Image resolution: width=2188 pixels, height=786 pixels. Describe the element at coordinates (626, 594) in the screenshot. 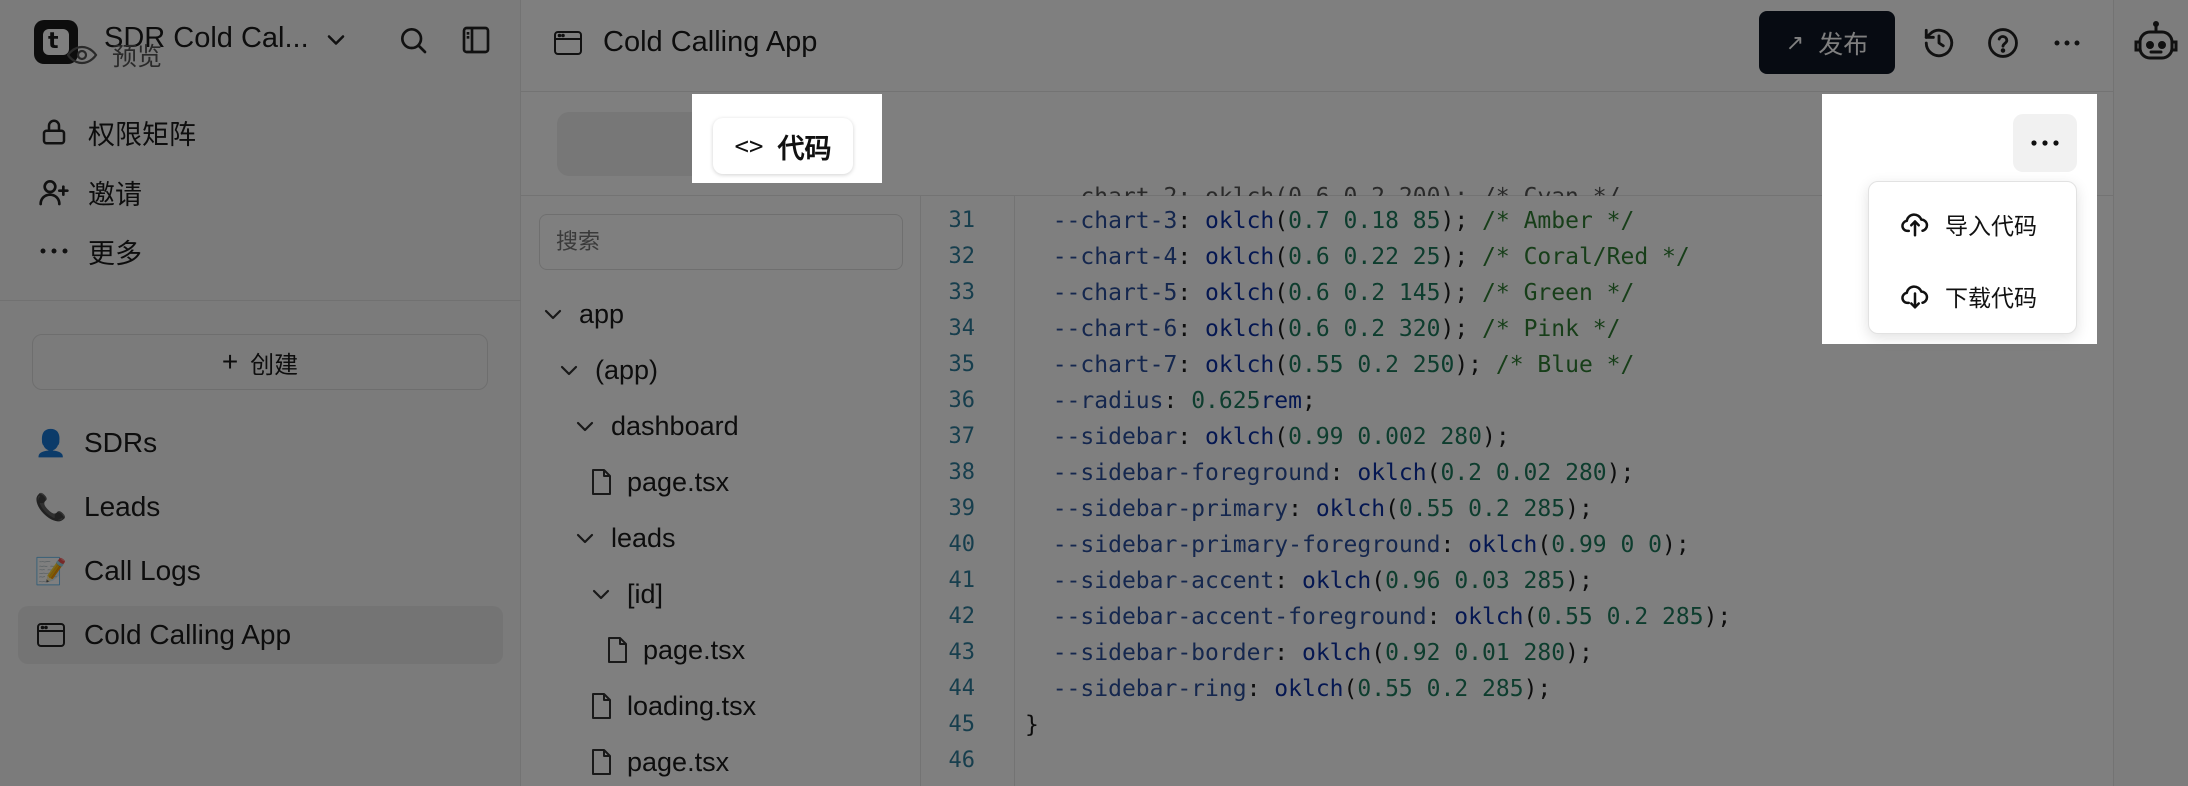

I see `tree-folder-id: [id]` at that location.